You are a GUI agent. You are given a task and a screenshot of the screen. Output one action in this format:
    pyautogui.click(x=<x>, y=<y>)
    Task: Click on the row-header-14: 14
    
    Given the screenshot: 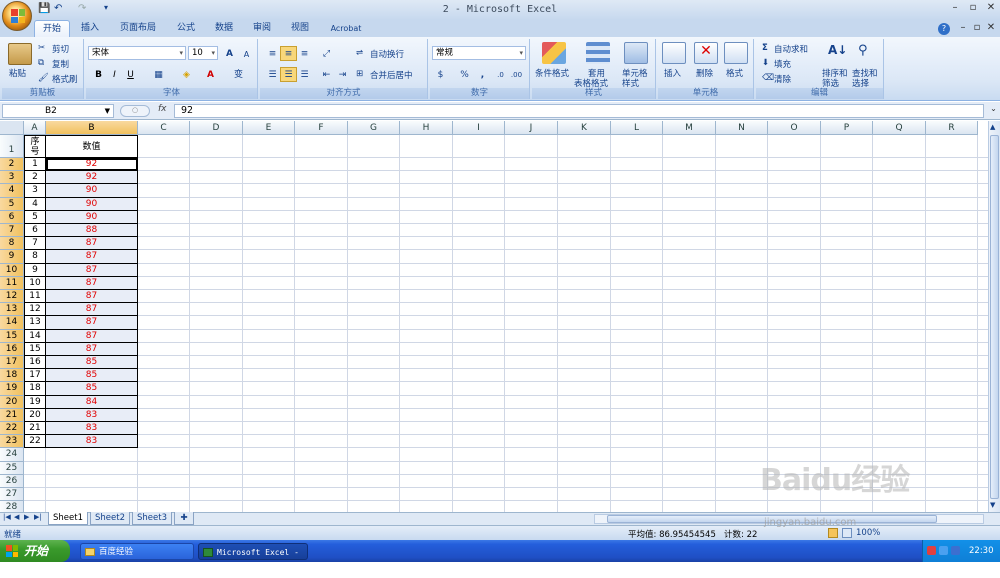 What is the action you would take?
    pyautogui.click(x=12, y=323)
    